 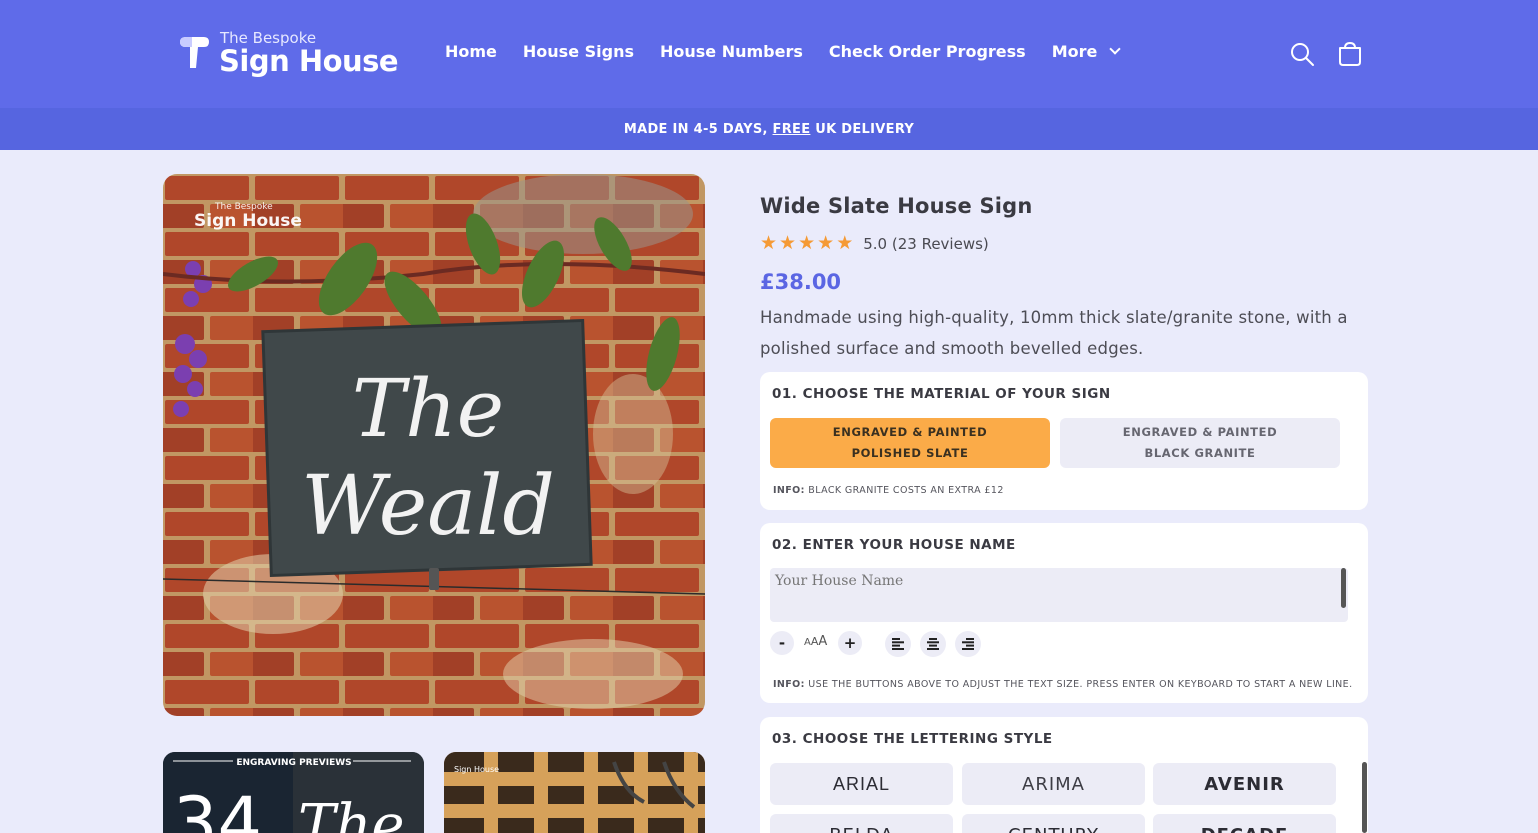 I want to click on logo-mark-icon, so click(x=194, y=52).